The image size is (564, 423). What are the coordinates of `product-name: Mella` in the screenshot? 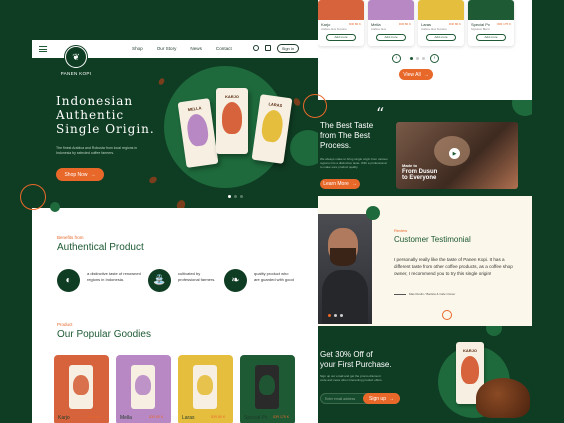 It's located at (126, 418).